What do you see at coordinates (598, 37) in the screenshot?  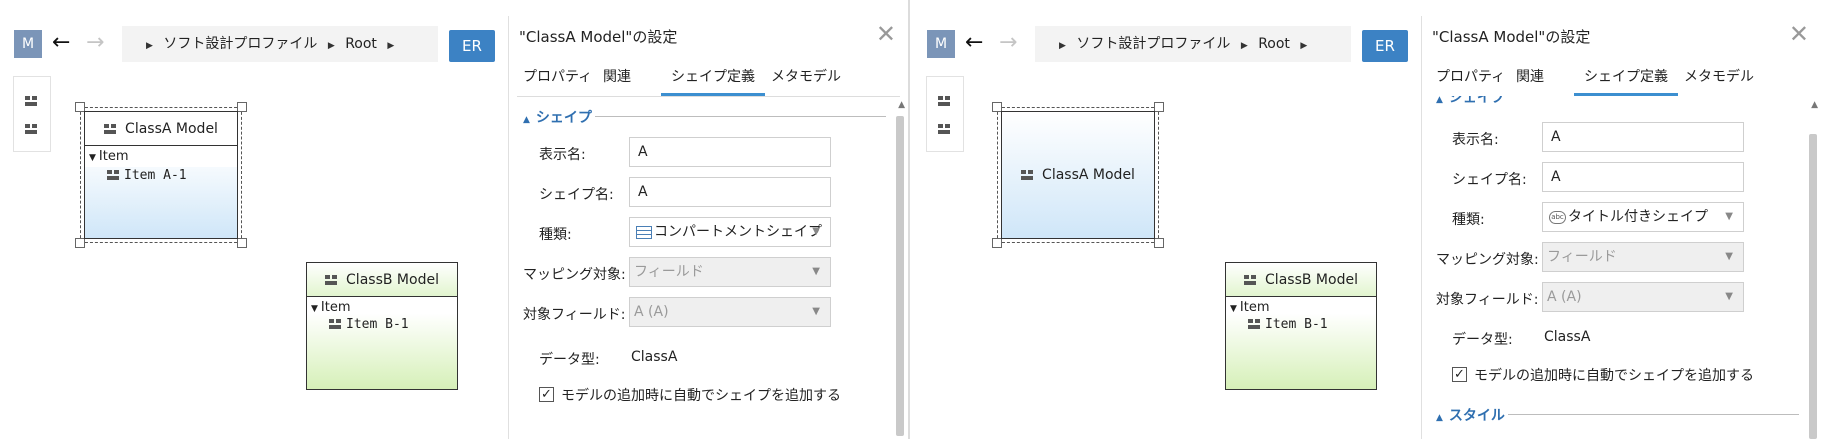 I see `panel-title: "ClassA Model"の設定` at bounding box center [598, 37].